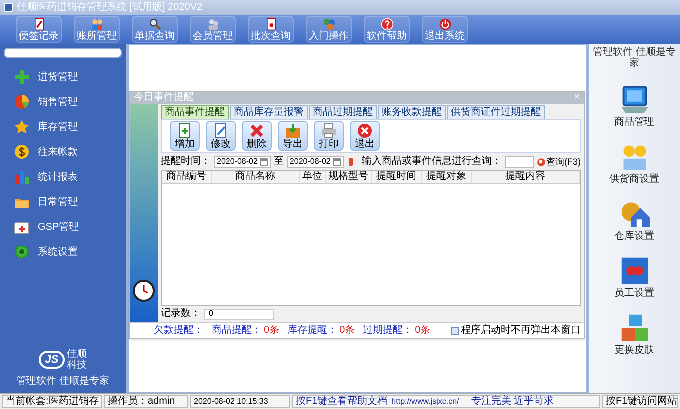 This screenshot has height=409, width=680. I want to click on stock-reminder-count: 0条, so click(348, 331).